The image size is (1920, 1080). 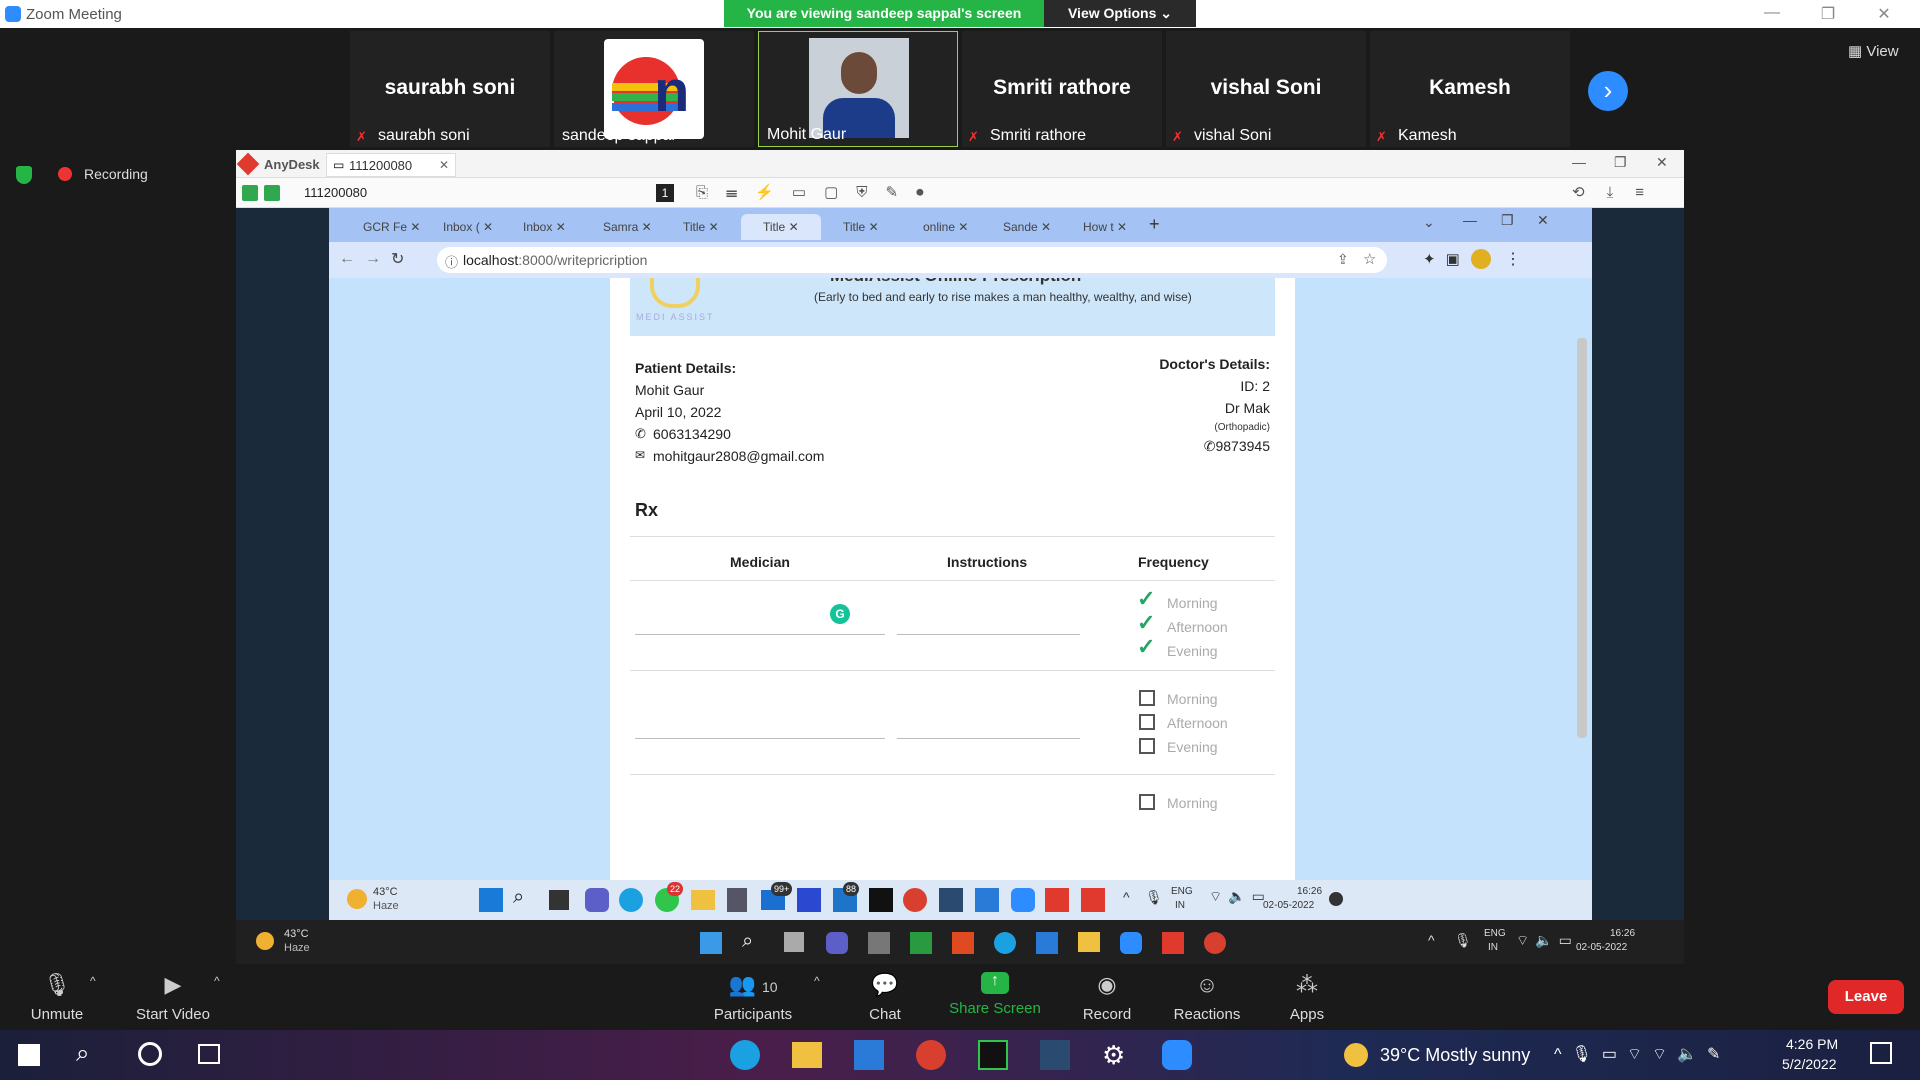 What do you see at coordinates (1455, 1055) in the screenshot?
I see `weather-text: 39°C Mostly sunny` at bounding box center [1455, 1055].